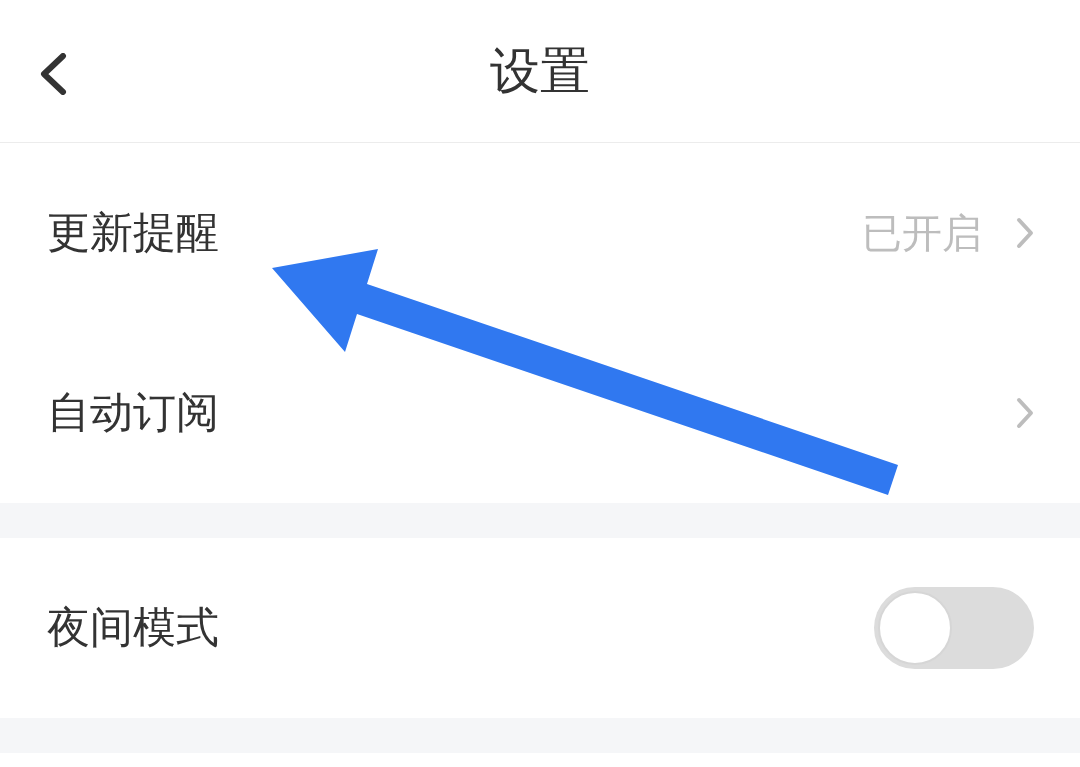 This screenshot has width=1080, height=767. What do you see at coordinates (133, 627) in the screenshot?
I see `setting-label: 夜间模式` at bounding box center [133, 627].